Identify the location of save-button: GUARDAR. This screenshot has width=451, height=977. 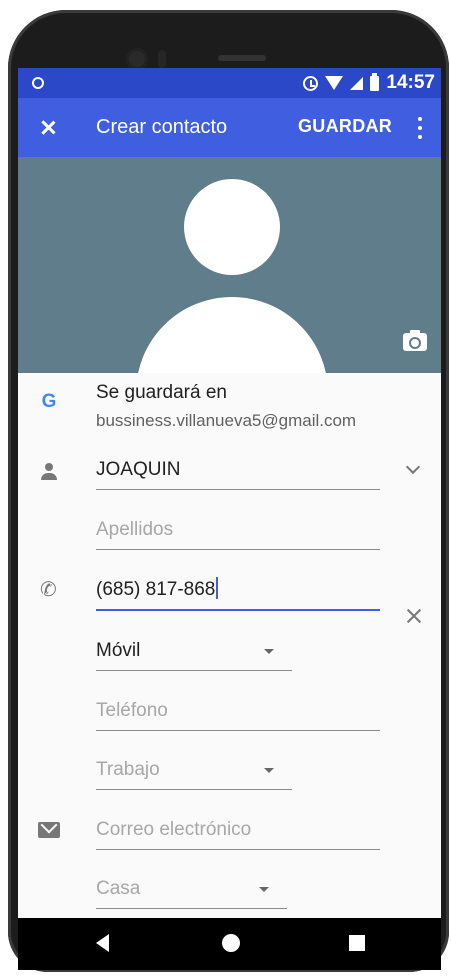
(345, 126).